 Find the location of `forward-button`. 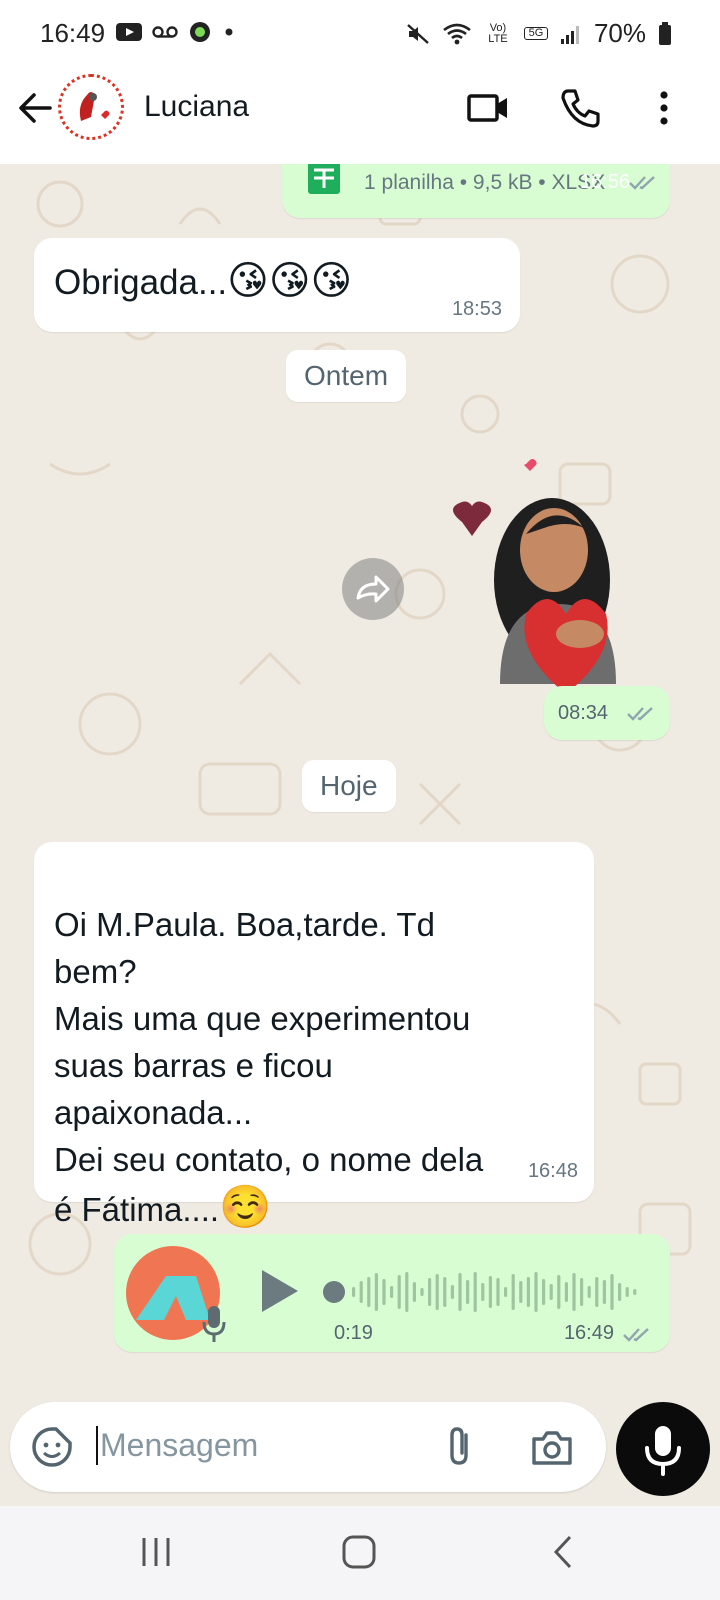

forward-button is located at coordinates (373, 589).